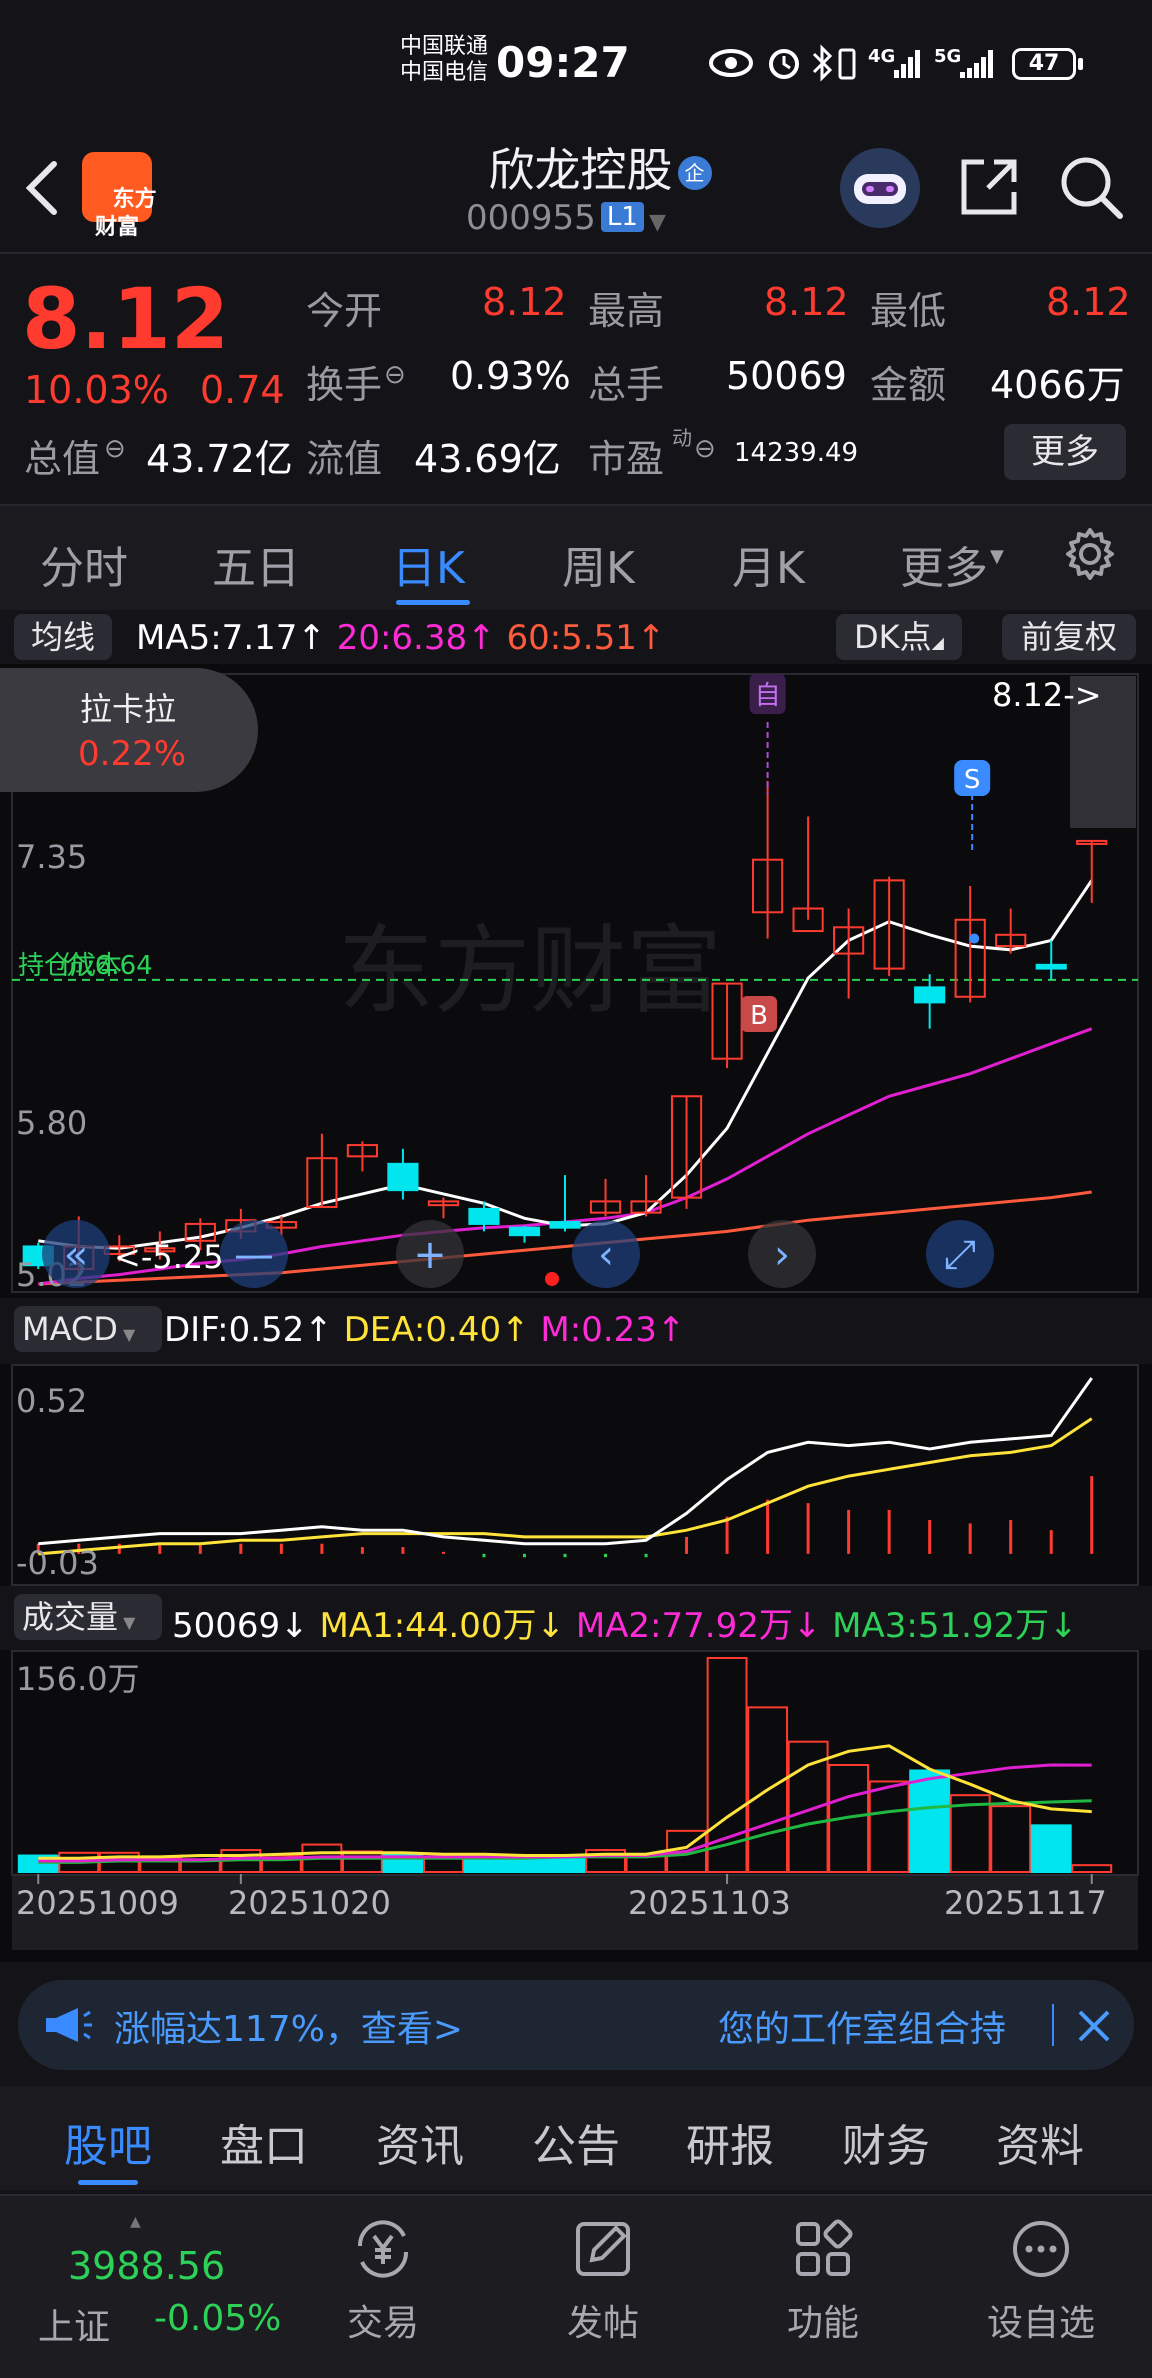 The width and height of the screenshot is (1152, 2378). Describe the element at coordinates (84, 564) in the screenshot. I see `tab-fenshi: 分时` at that location.